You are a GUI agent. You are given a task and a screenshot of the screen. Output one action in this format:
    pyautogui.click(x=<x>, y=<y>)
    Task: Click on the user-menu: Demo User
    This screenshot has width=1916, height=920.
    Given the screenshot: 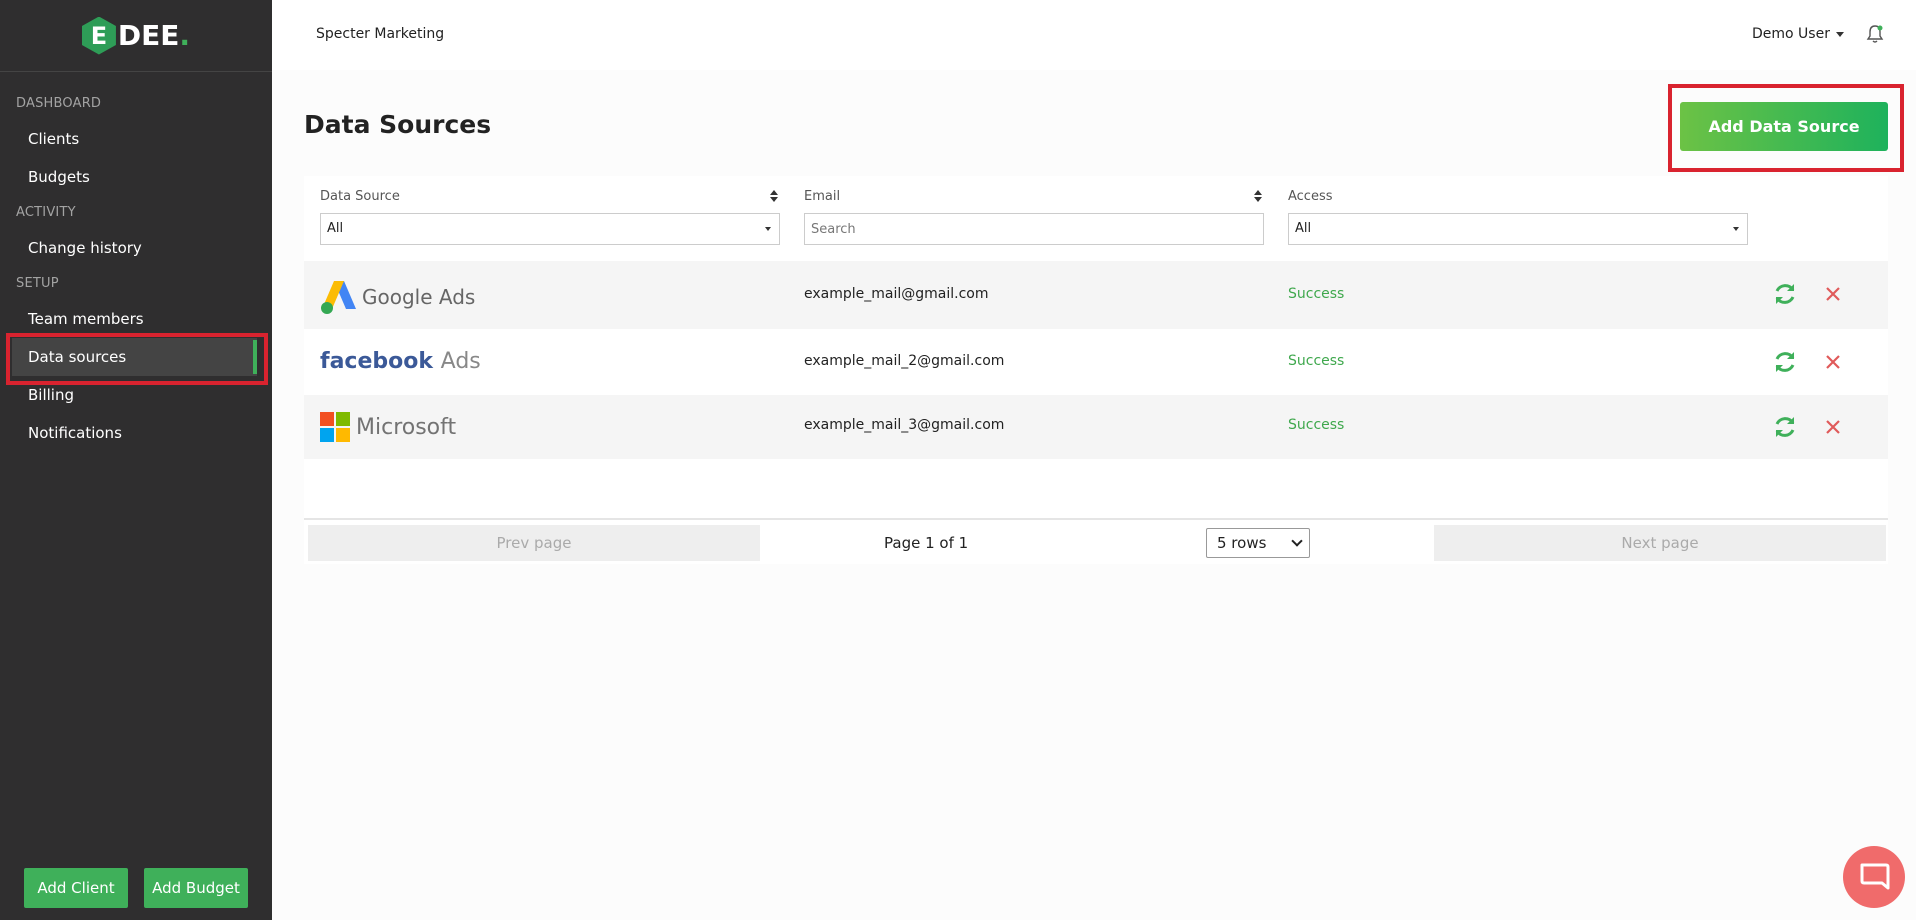 What is the action you would take?
    pyautogui.click(x=1791, y=34)
    